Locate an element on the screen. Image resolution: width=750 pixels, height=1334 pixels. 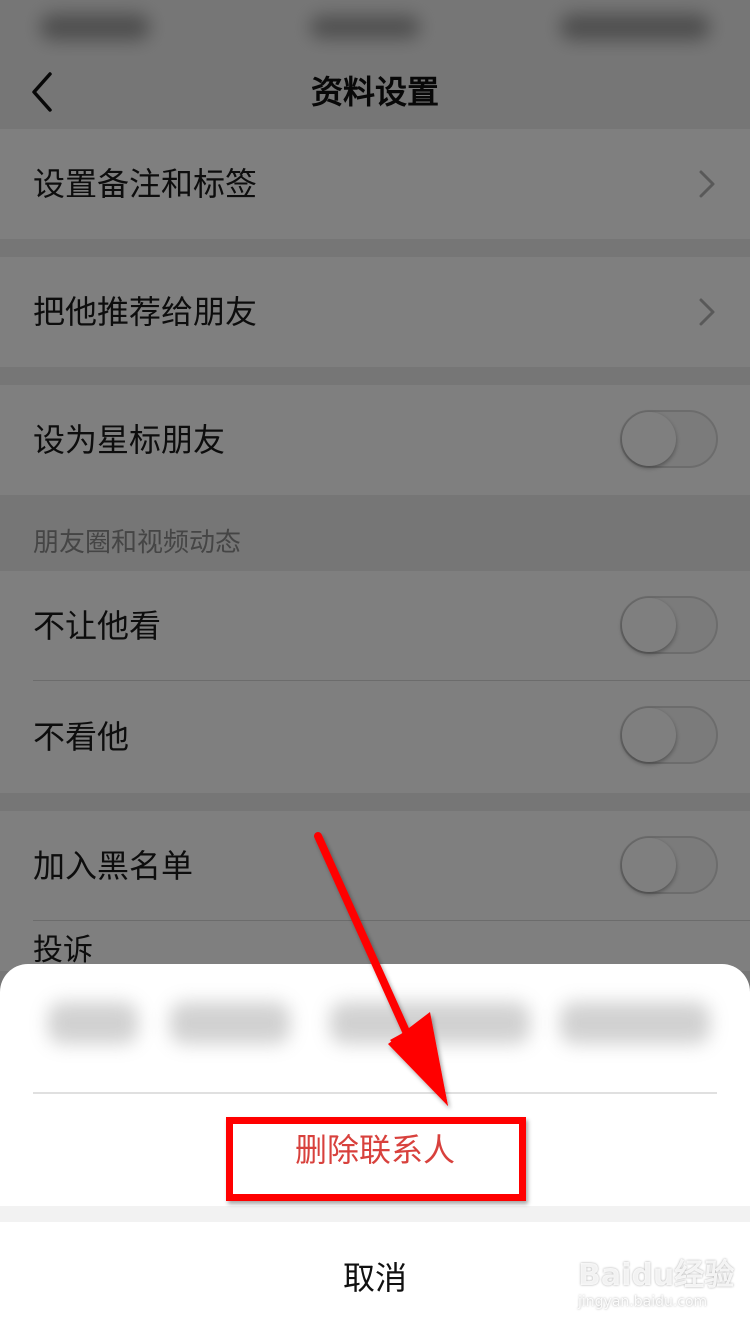
sheet-header-blurred is located at coordinates (375, 1029).